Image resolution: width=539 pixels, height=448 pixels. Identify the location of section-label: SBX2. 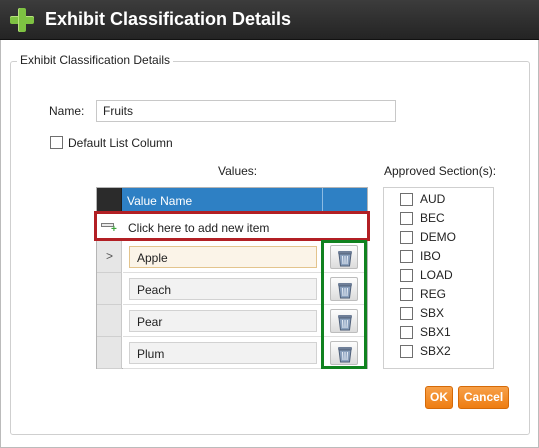
(435, 351).